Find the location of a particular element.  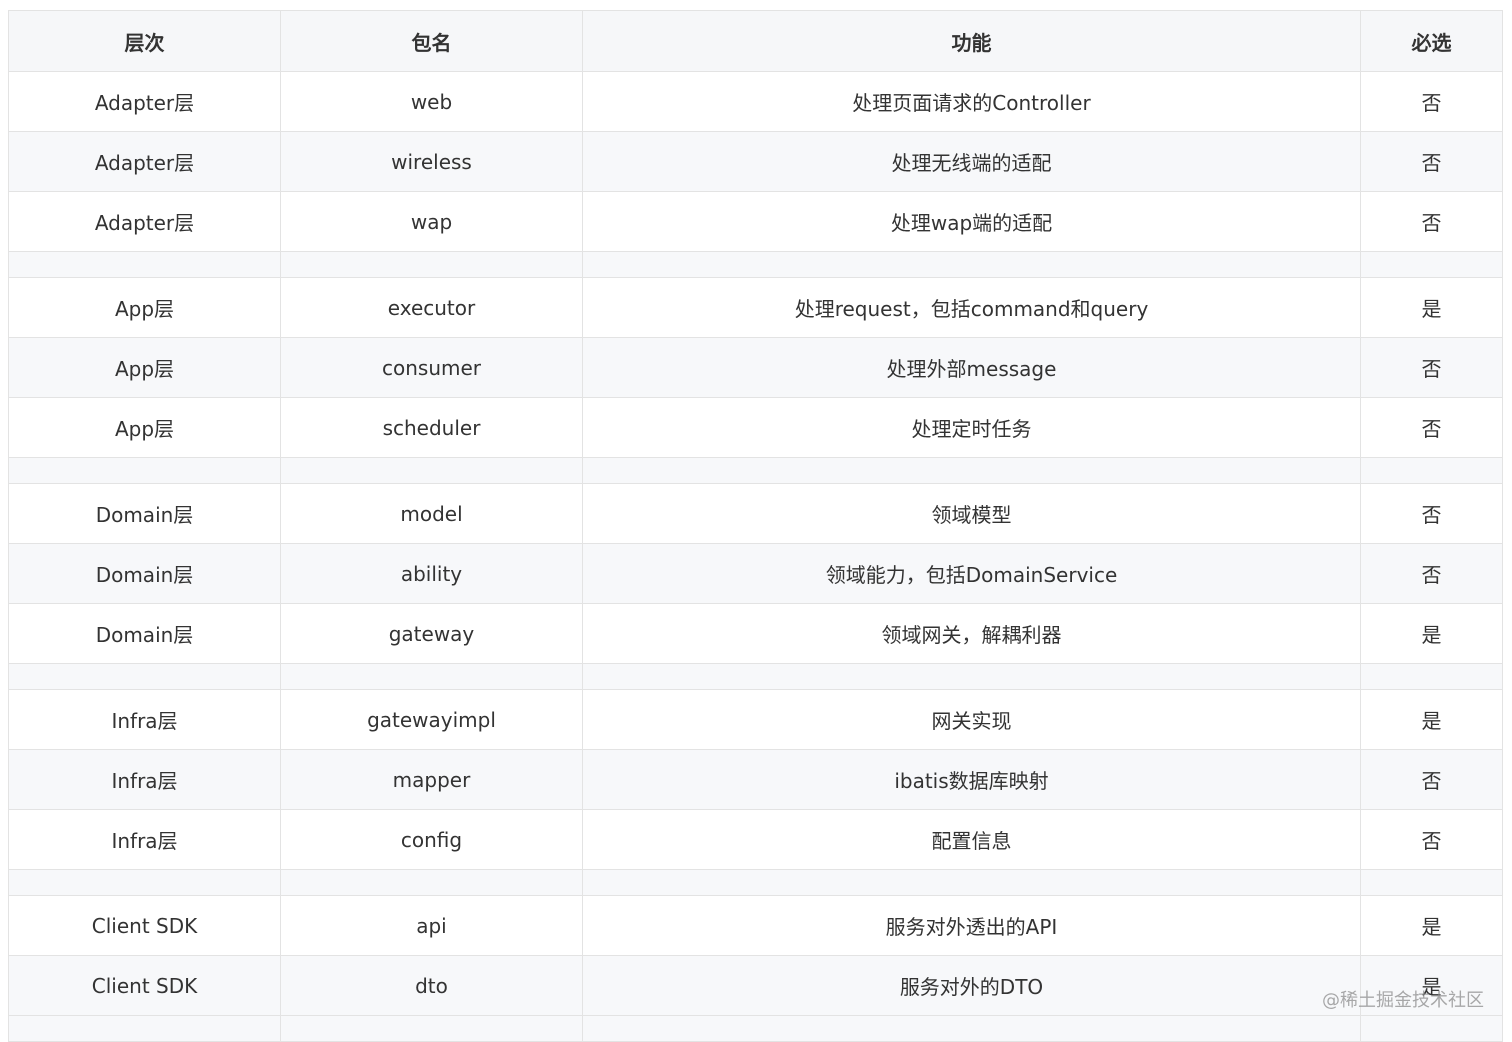

cell-function: 网关实现 is located at coordinates (971, 719).